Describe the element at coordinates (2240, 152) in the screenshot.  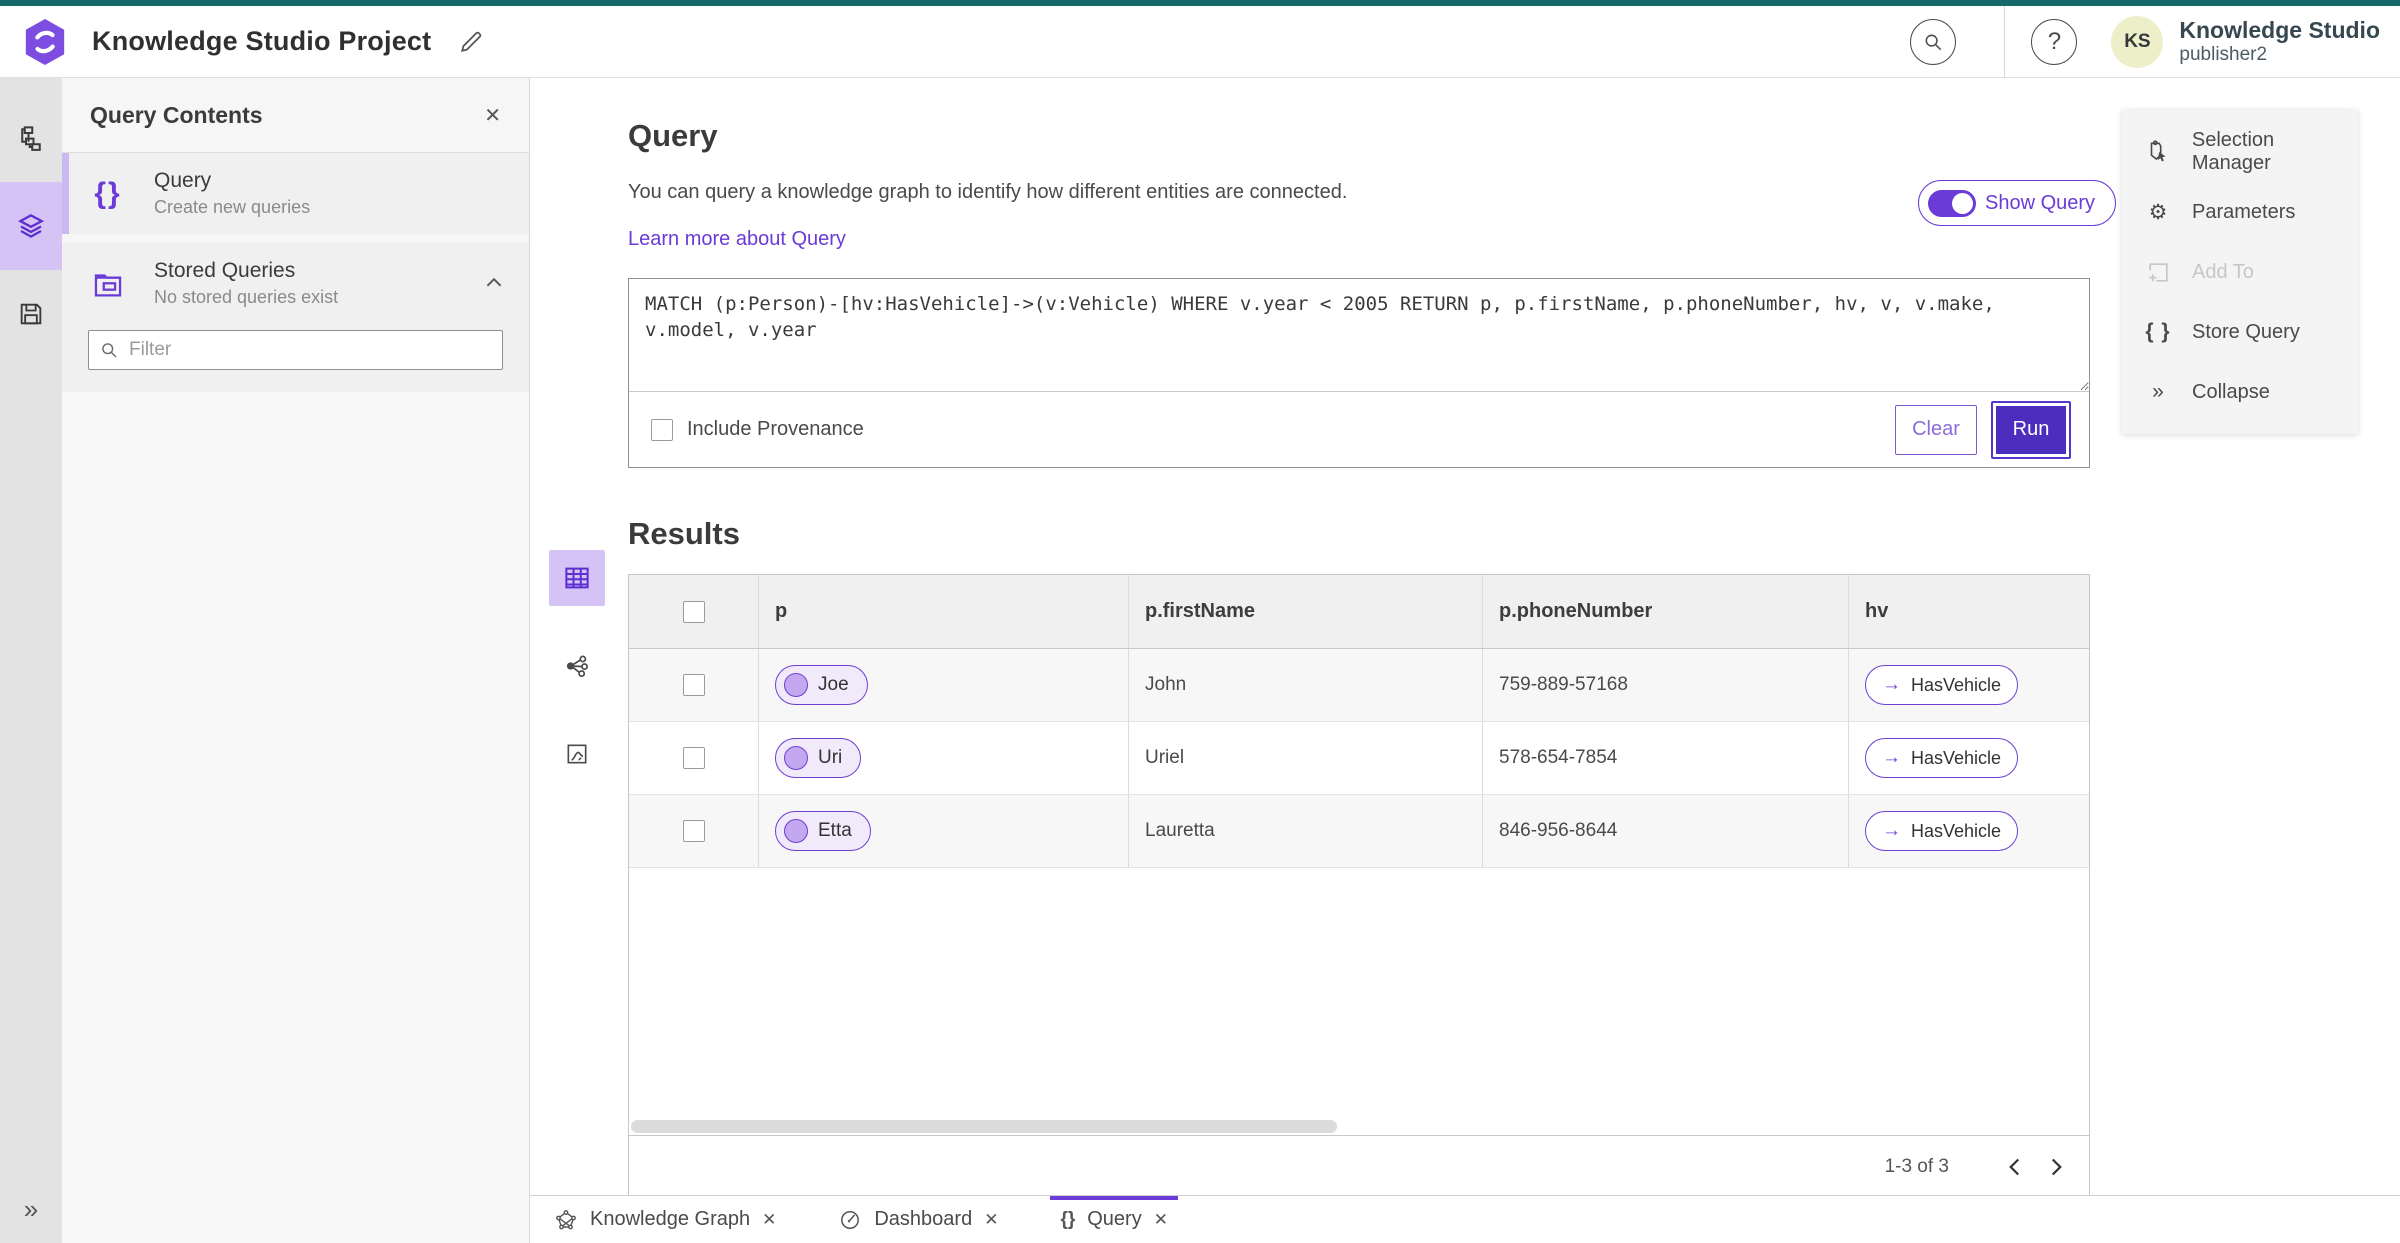
I see `menu-item-selection-manager: Selection Manager` at that location.